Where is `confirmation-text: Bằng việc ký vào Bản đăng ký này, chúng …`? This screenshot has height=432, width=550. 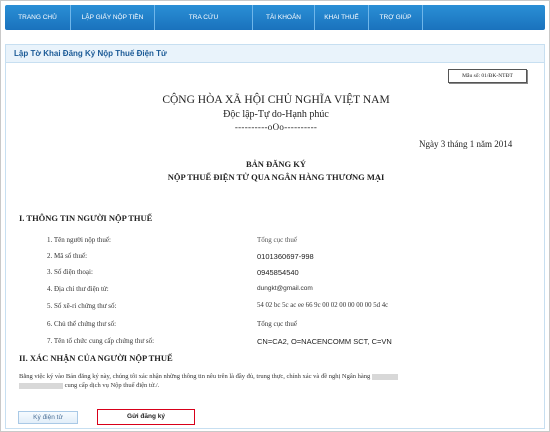
confirmation-text: Bằng việc ký vào Bản đăng ký này, chúng … is located at coordinates (280, 381).